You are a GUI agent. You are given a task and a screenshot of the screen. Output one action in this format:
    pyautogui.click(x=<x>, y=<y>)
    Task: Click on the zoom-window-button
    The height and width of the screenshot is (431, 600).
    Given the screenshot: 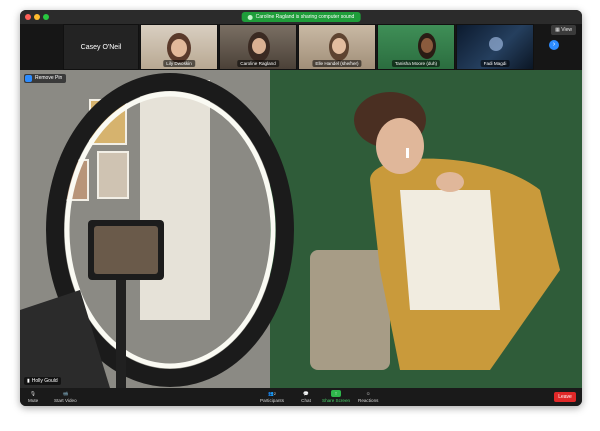 What is the action you would take?
    pyautogui.click(x=46, y=17)
    